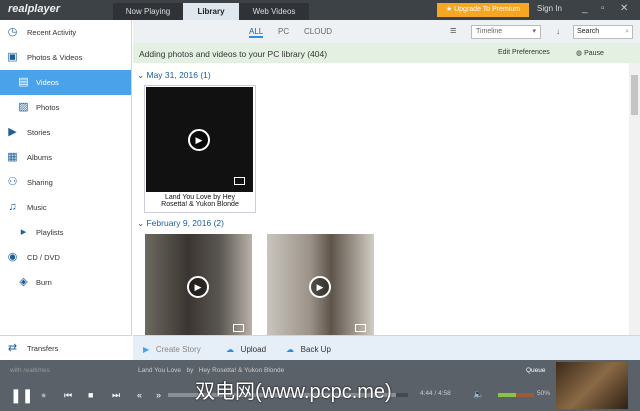  I want to click on time-display: 4:44 / 4:58, so click(435, 393).